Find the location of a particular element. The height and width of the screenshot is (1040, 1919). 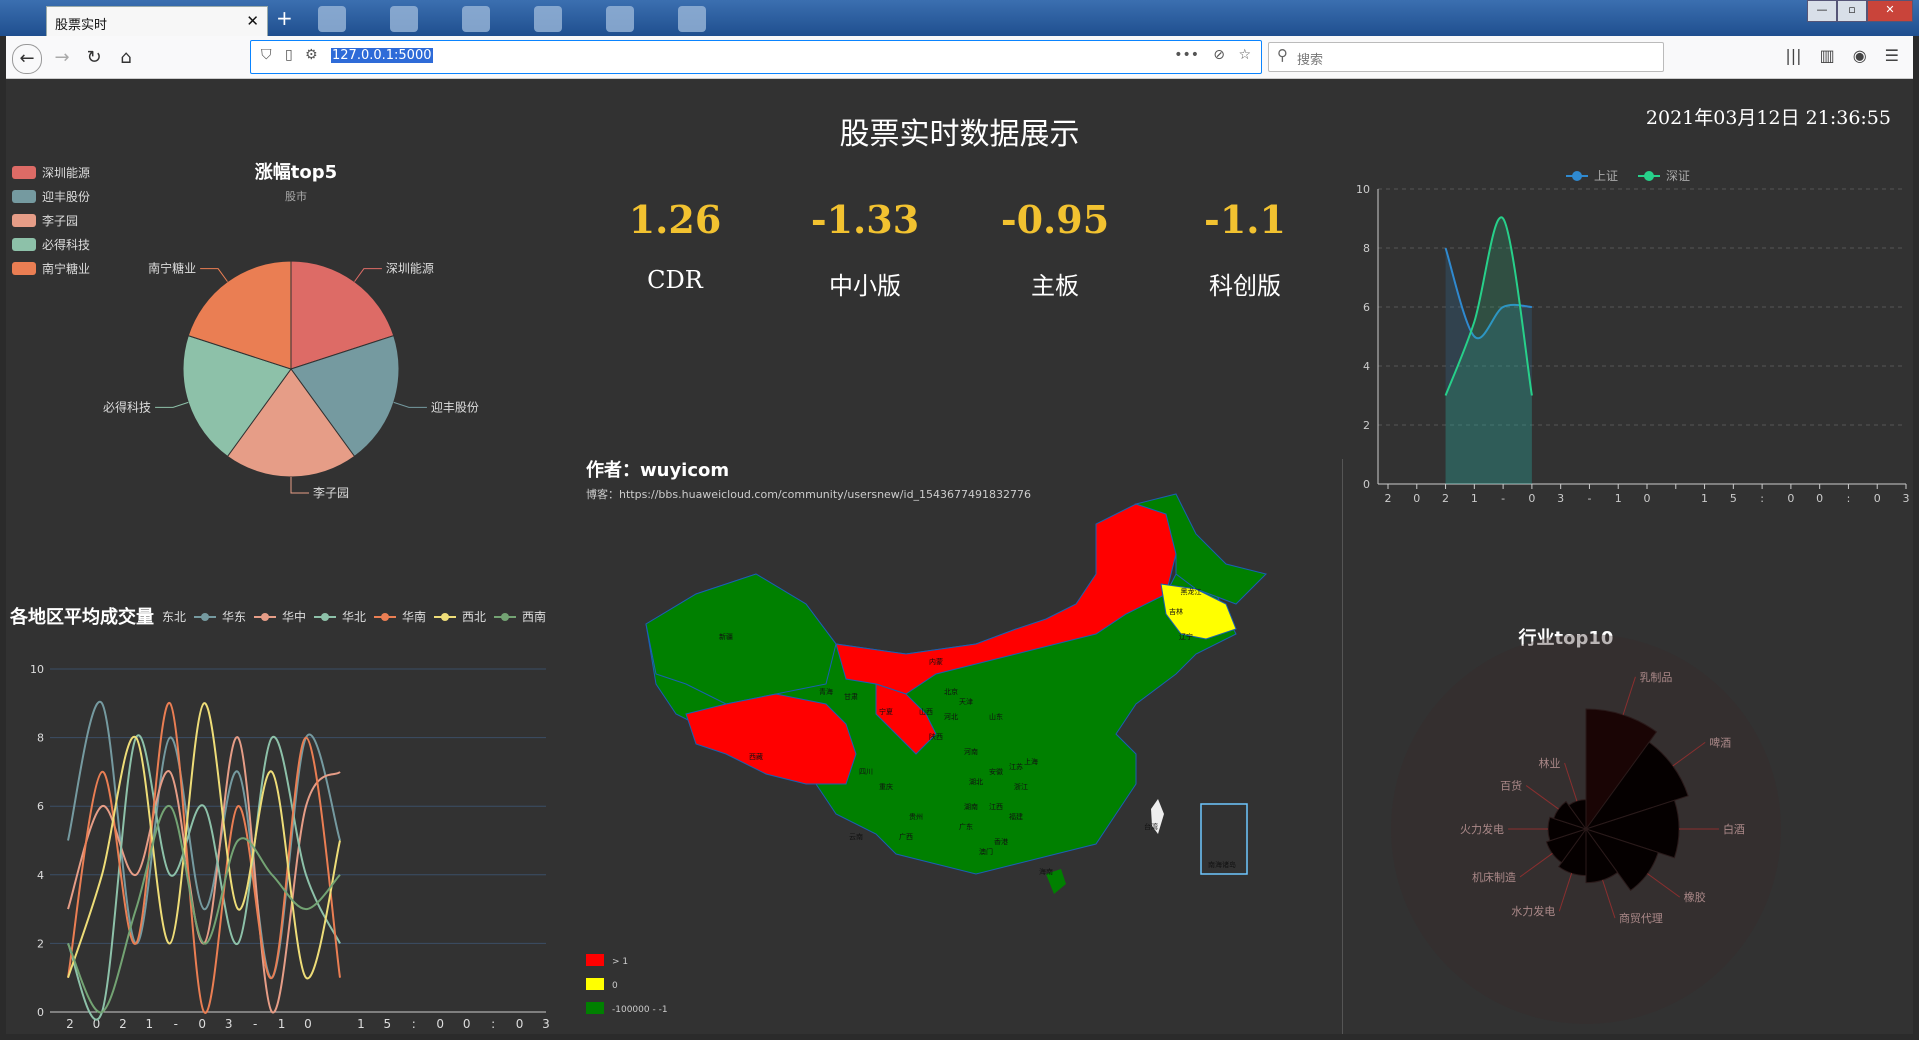

legend-label: 深圳能源 is located at coordinates (66, 173).